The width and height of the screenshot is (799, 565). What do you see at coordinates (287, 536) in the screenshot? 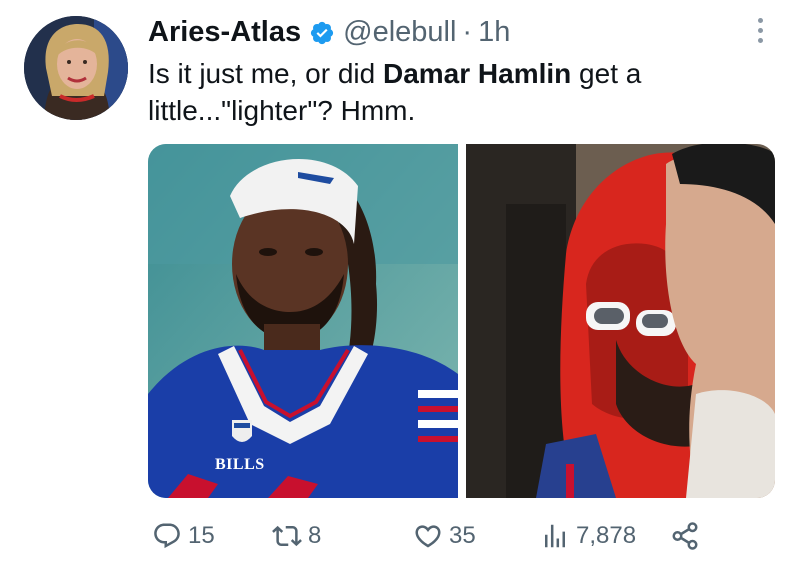
I see `retweet-icon` at bounding box center [287, 536].